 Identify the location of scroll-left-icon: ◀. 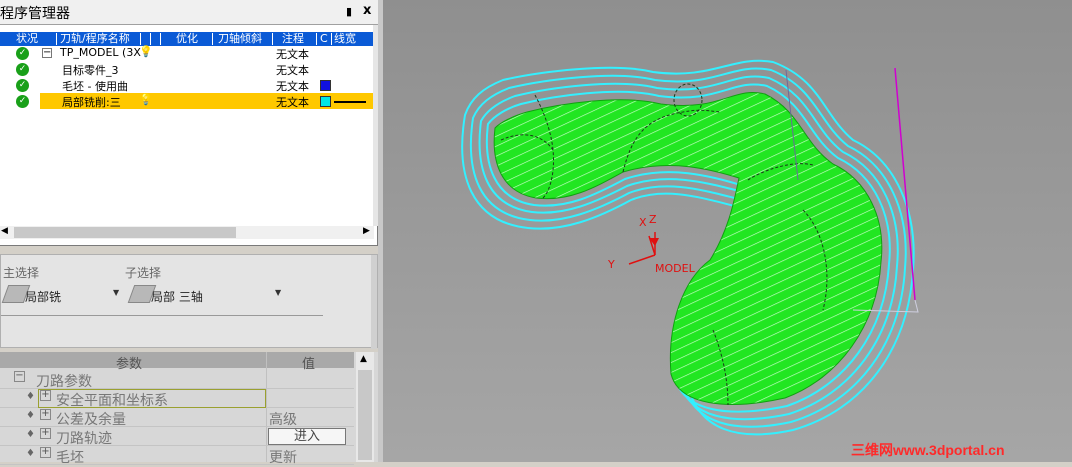
(4, 231).